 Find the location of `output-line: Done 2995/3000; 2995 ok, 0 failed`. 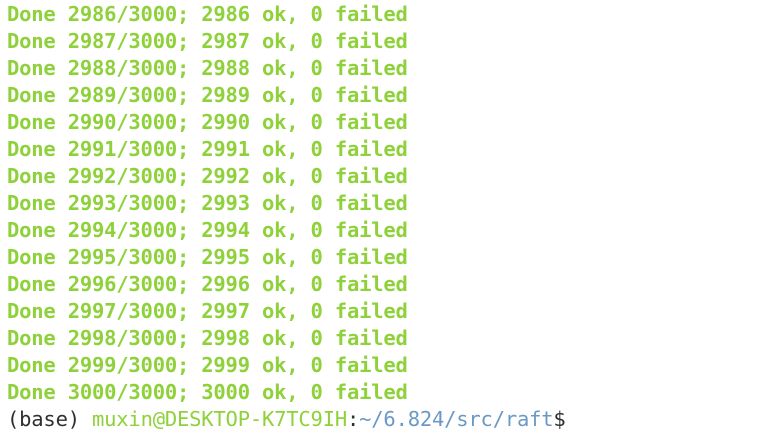

output-line: Done 2995/3000; 2995 ok, 0 failed is located at coordinates (207, 257).